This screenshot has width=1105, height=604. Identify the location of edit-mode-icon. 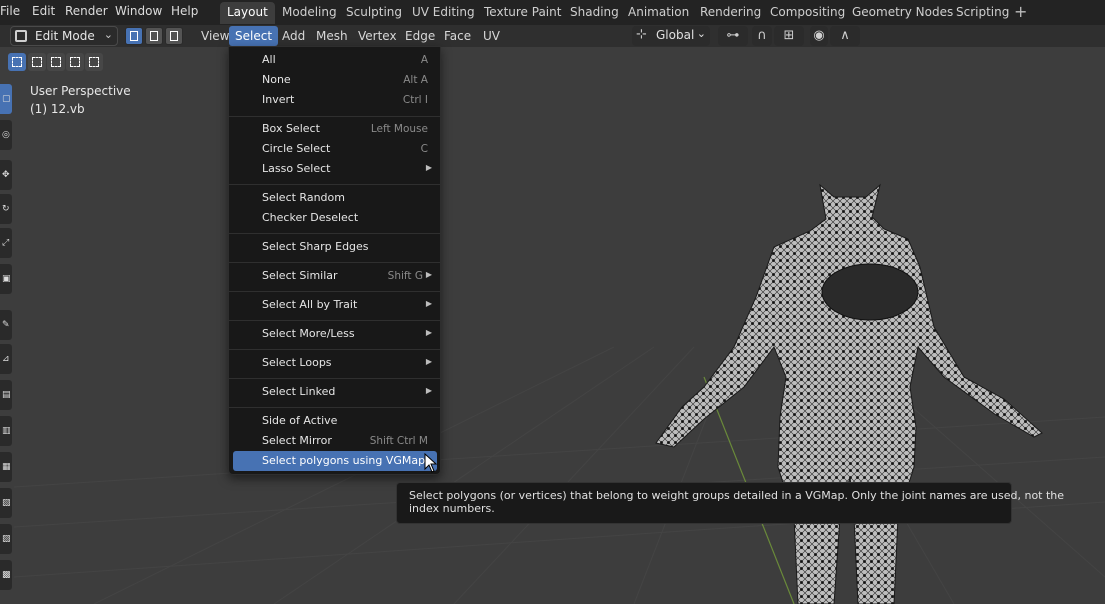
(21, 36).